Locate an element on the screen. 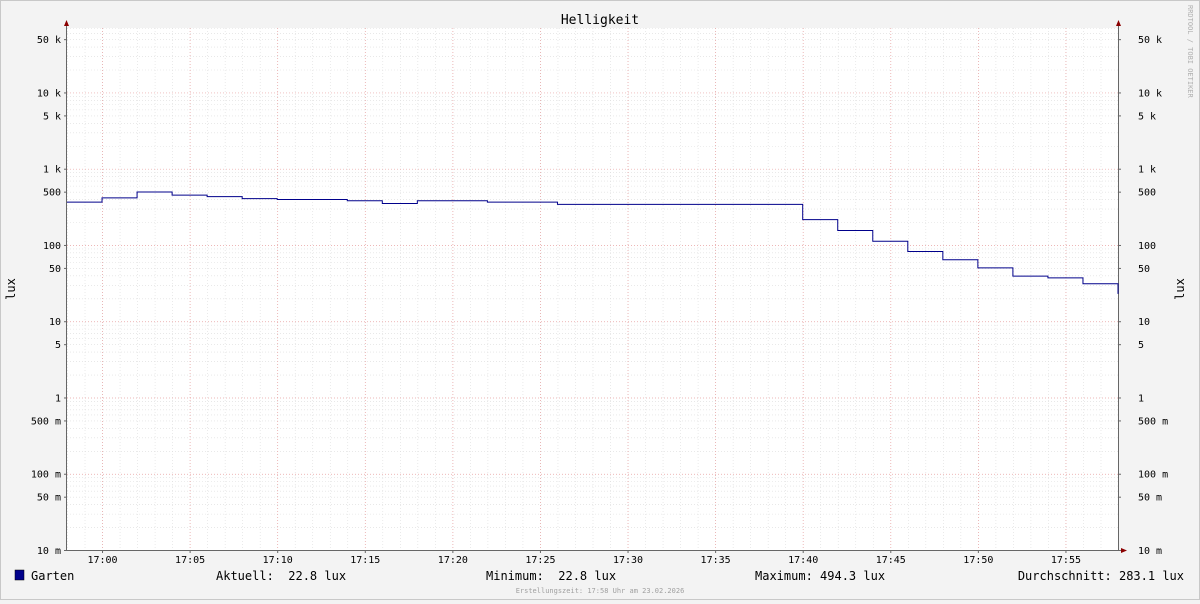 This screenshot has width=1200, height=604. x-tick-label: 17:25 is located at coordinates (540, 560).